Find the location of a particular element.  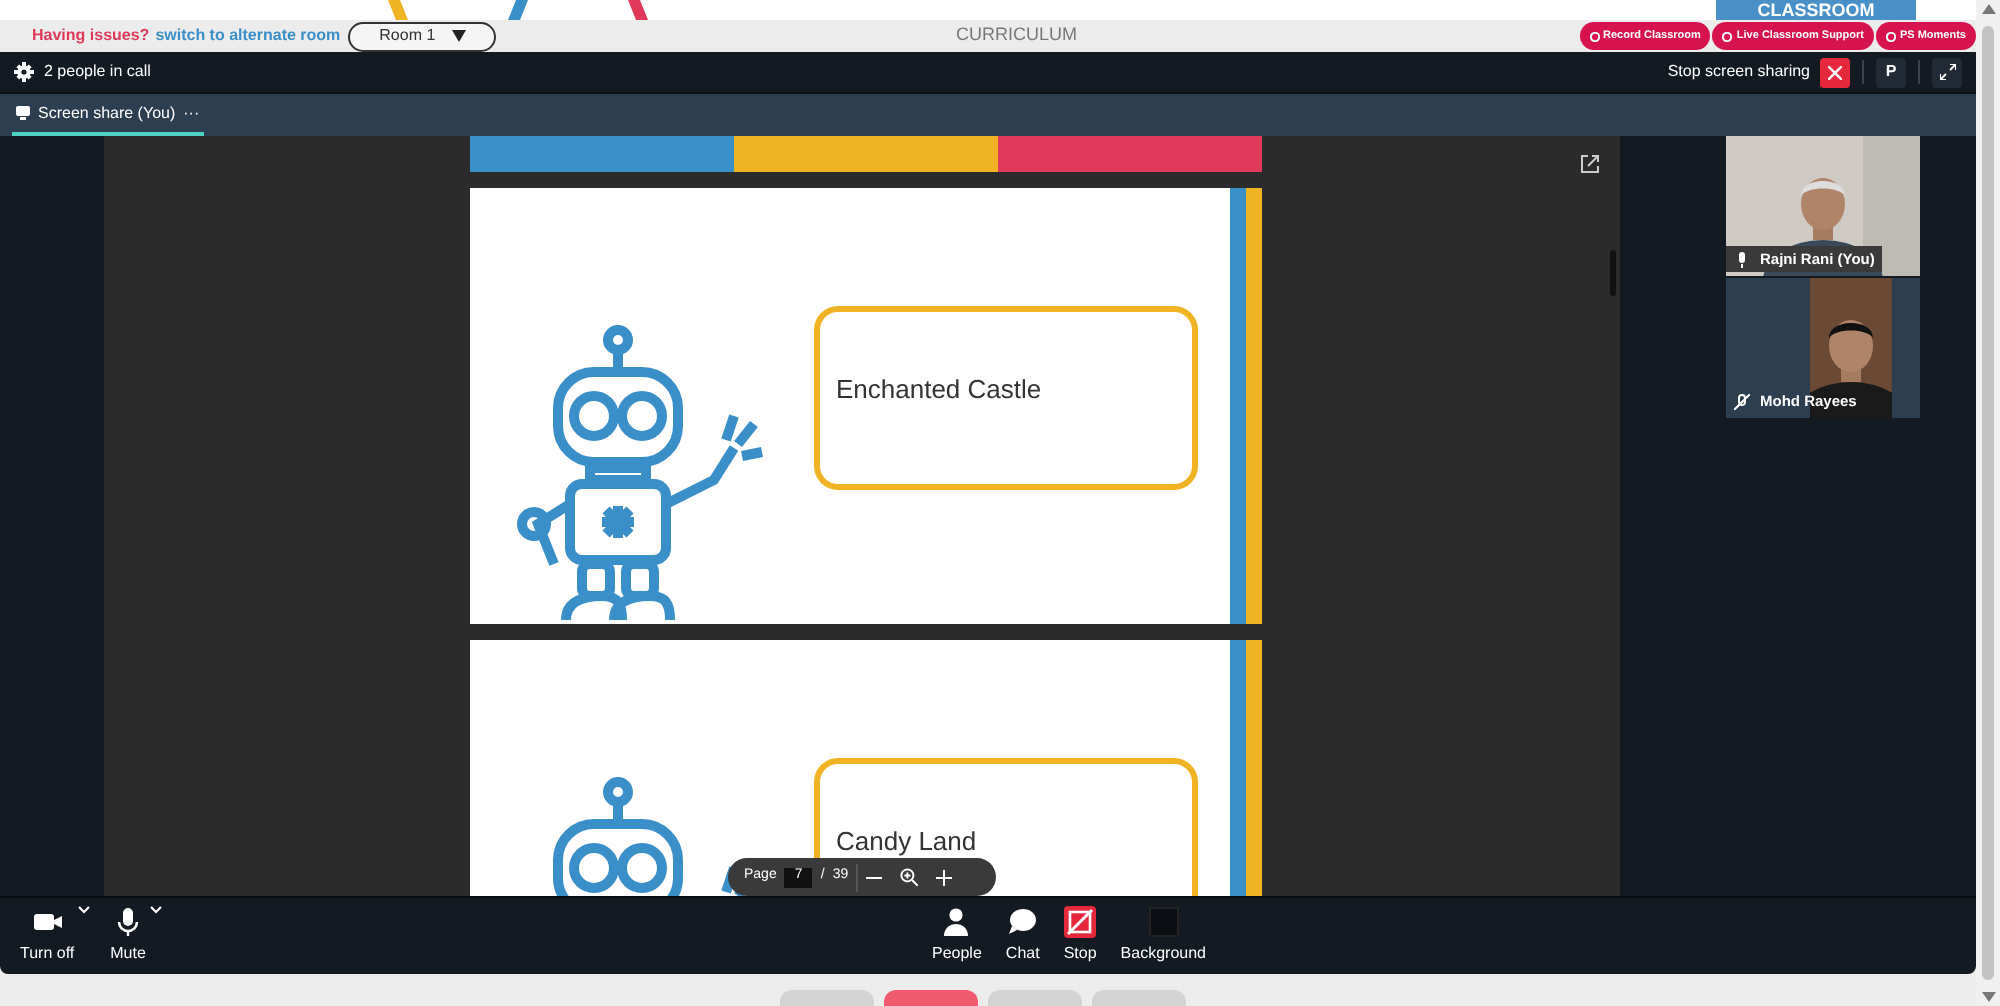

control-button: Chat is located at coordinates (1022, 936).